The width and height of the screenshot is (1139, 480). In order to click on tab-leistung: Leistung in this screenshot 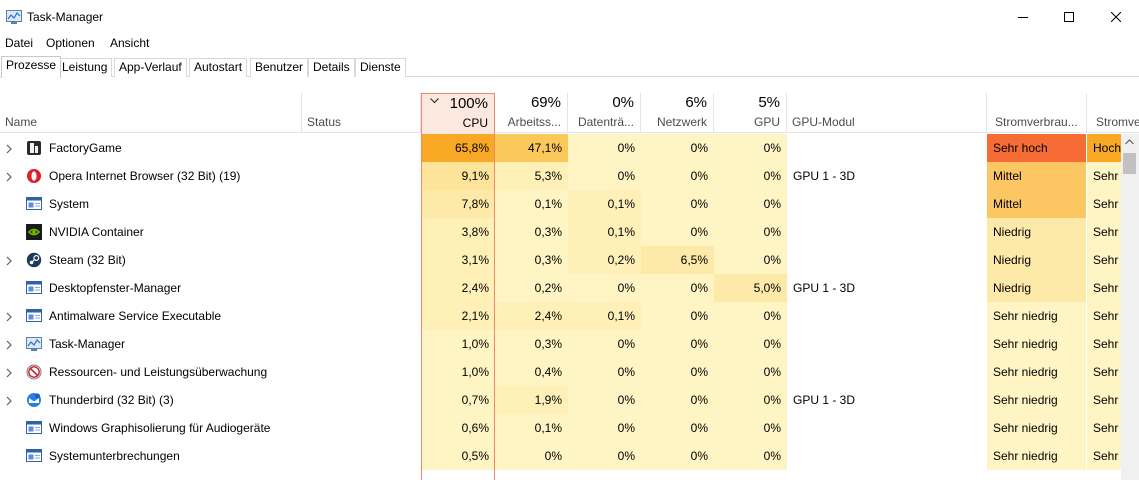, I will do `click(85, 67)`.